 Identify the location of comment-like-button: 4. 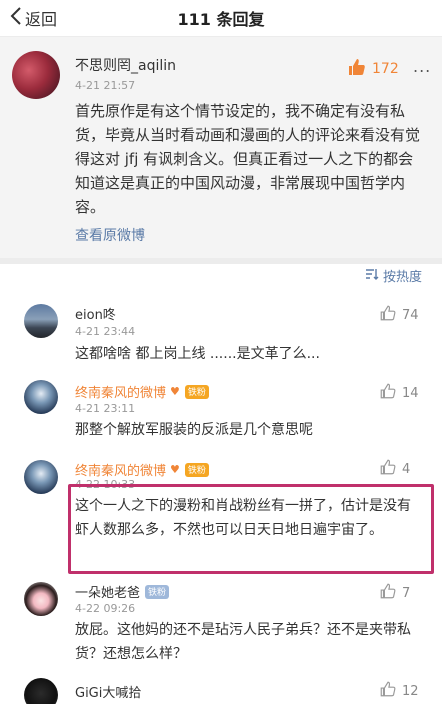
(394, 469).